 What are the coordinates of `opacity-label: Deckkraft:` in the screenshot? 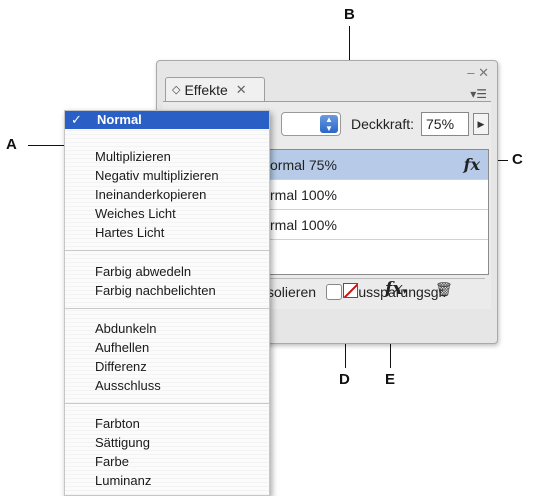 It's located at (383, 124).